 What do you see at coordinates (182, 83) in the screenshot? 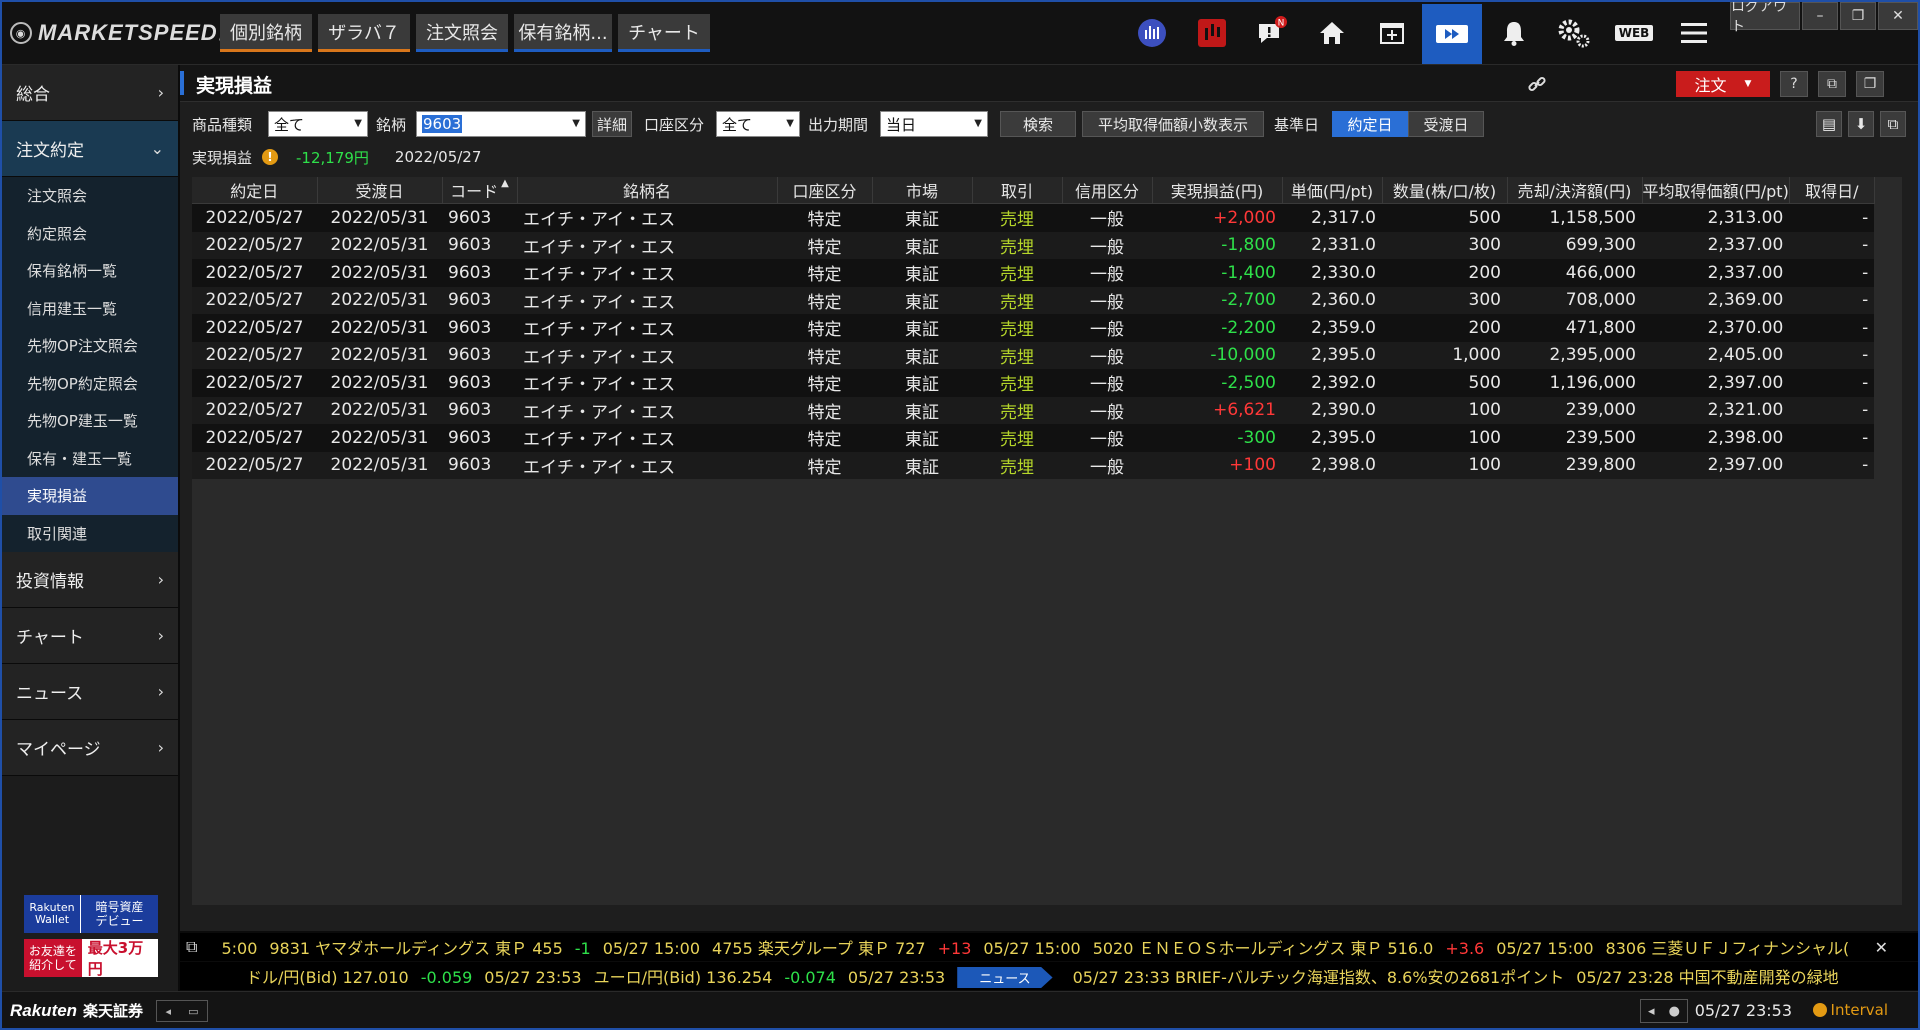
I see `title-accent-bar` at bounding box center [182, 83].